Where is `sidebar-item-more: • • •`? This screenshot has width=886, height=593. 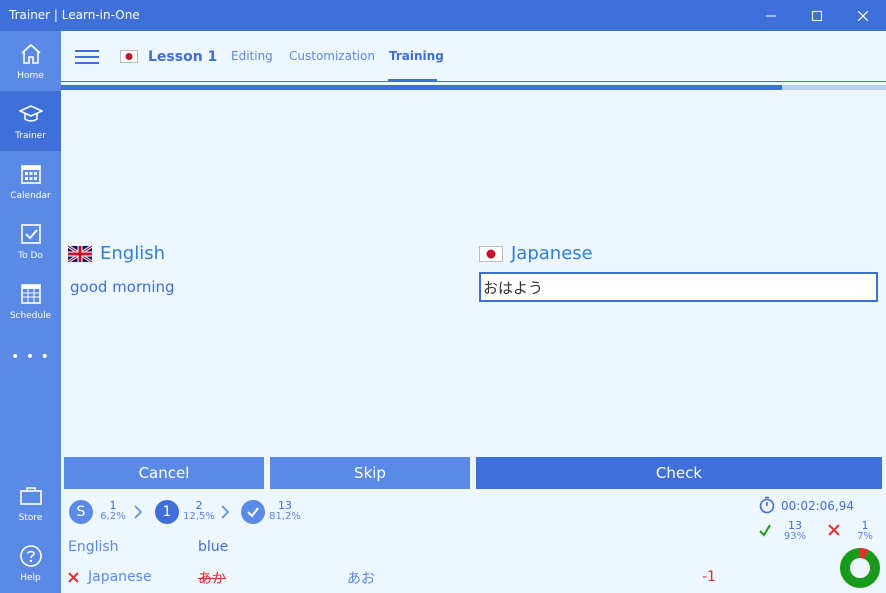
sidebar-item-more: • • • is located at coordinates (30, 361).